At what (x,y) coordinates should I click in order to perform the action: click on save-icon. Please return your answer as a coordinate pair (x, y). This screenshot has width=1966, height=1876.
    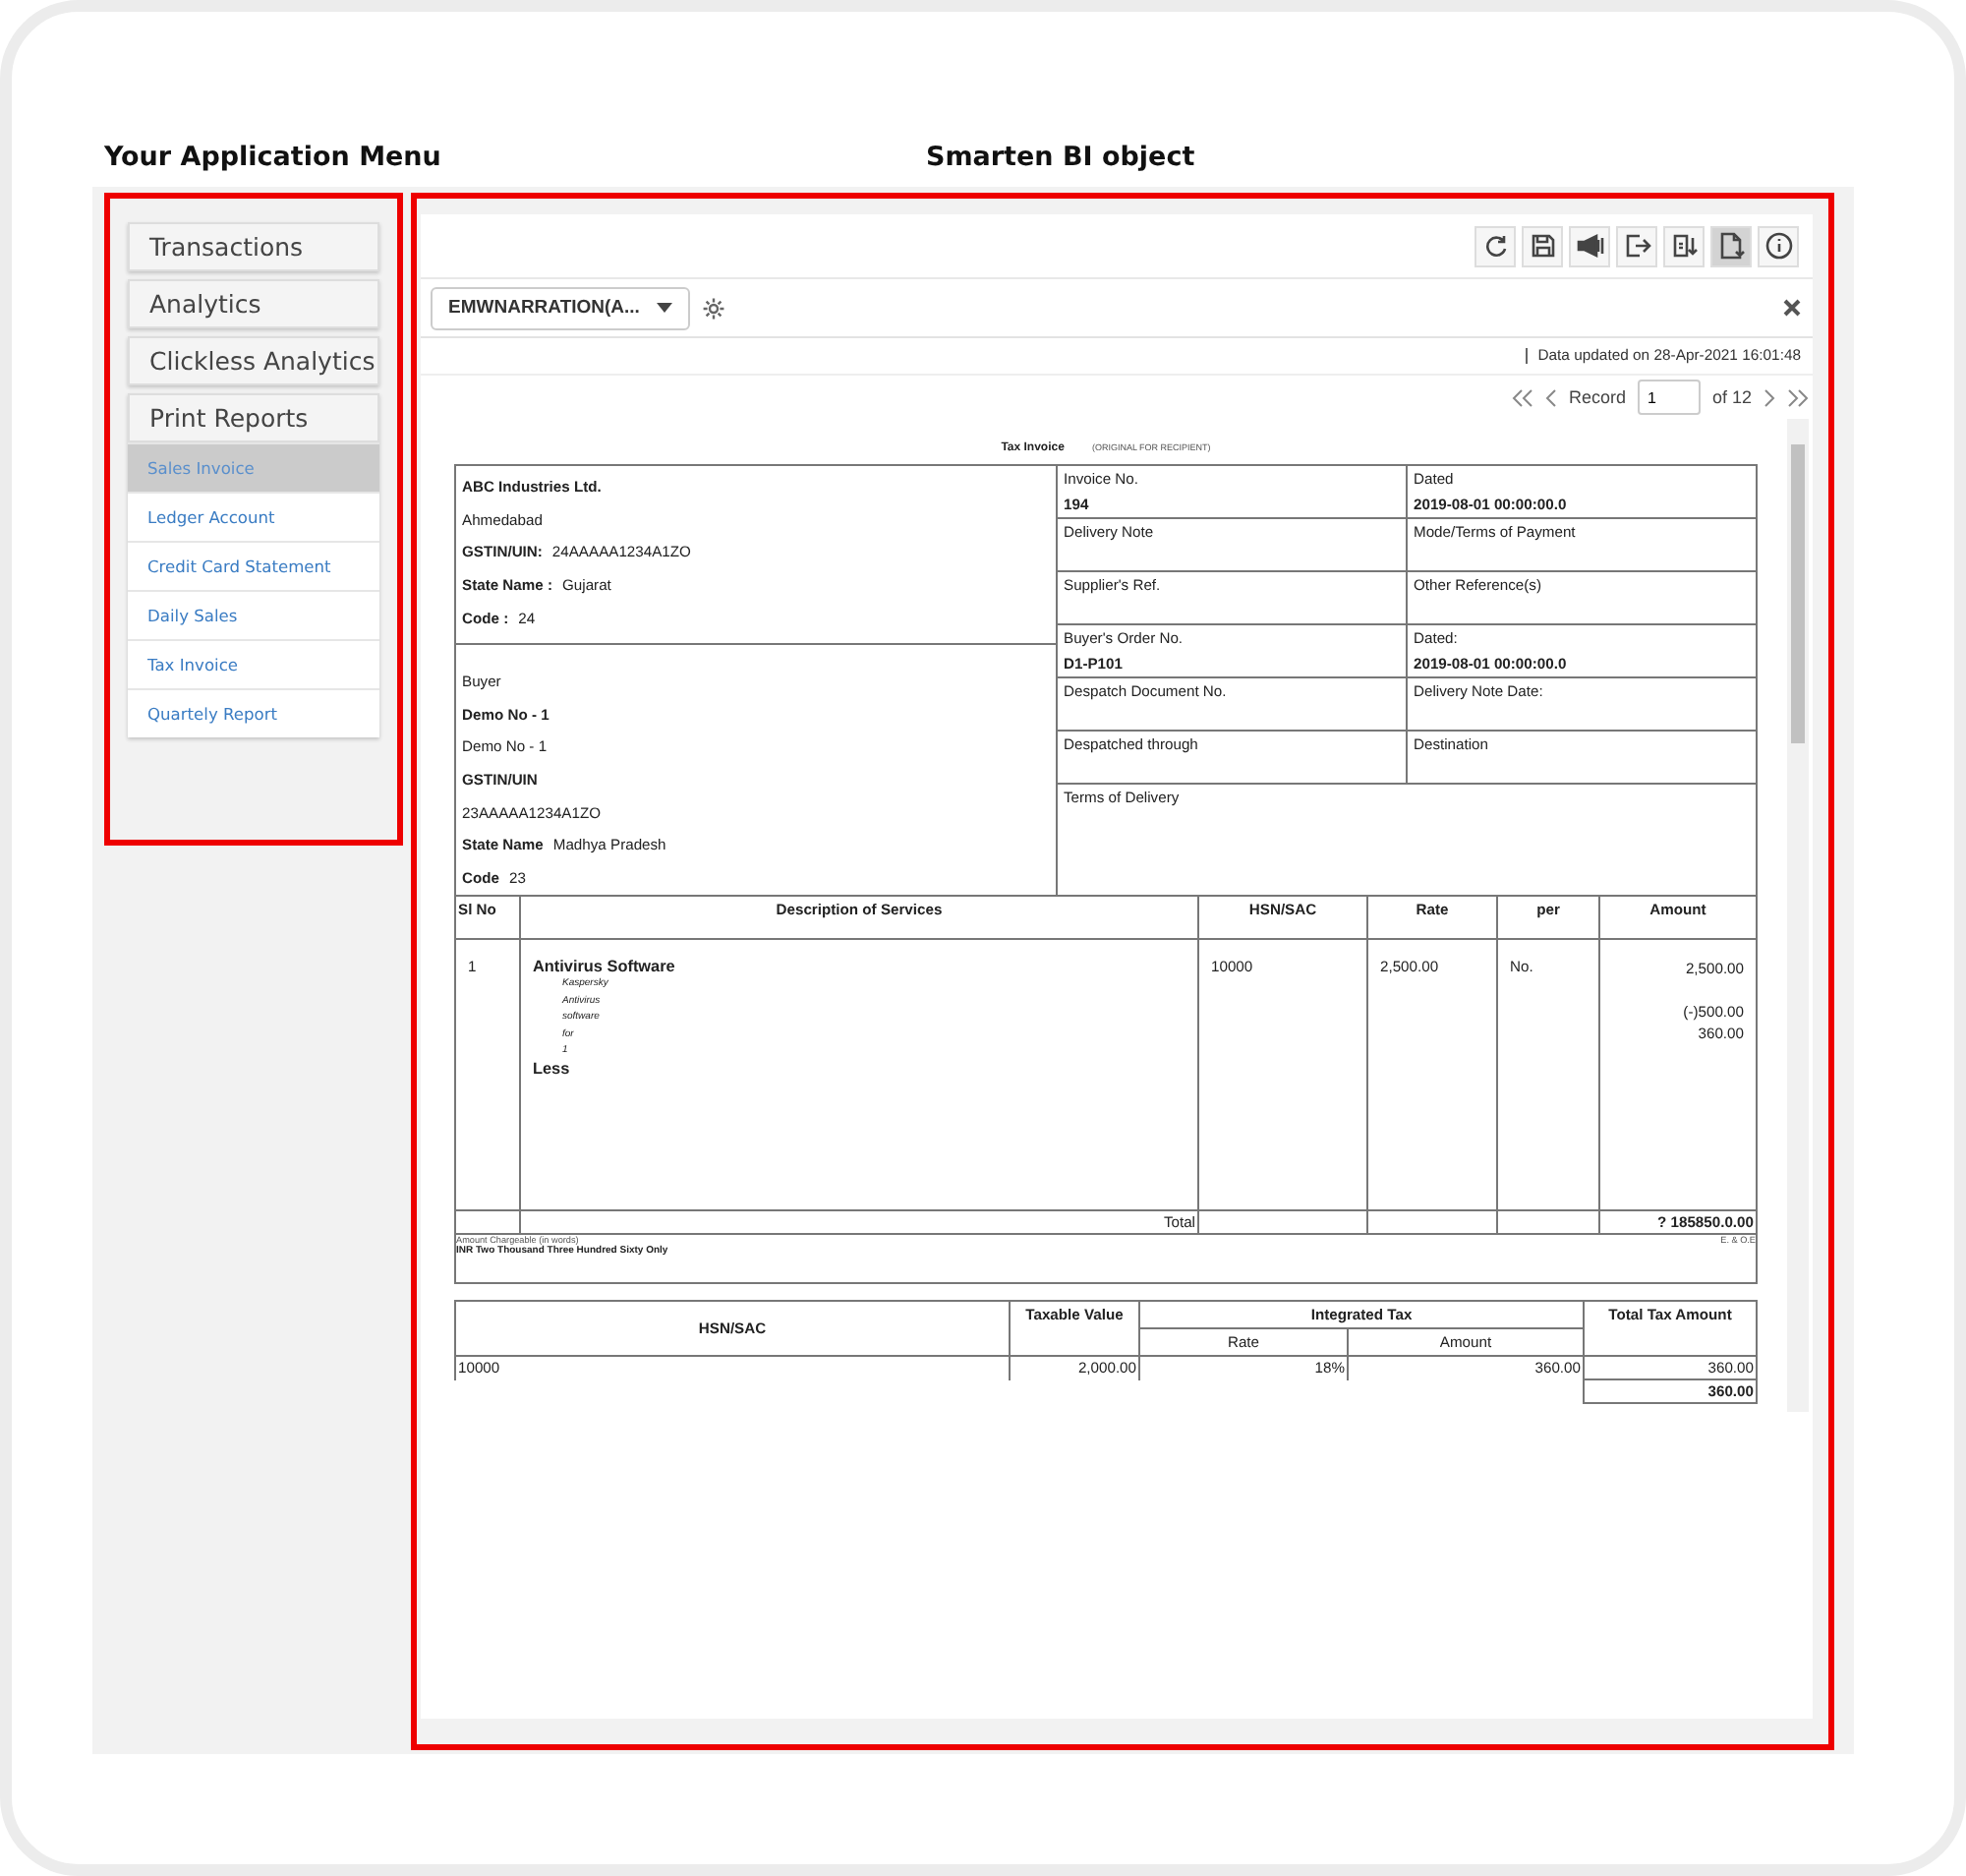
    Looking at the image, I should click on (1542, 246).